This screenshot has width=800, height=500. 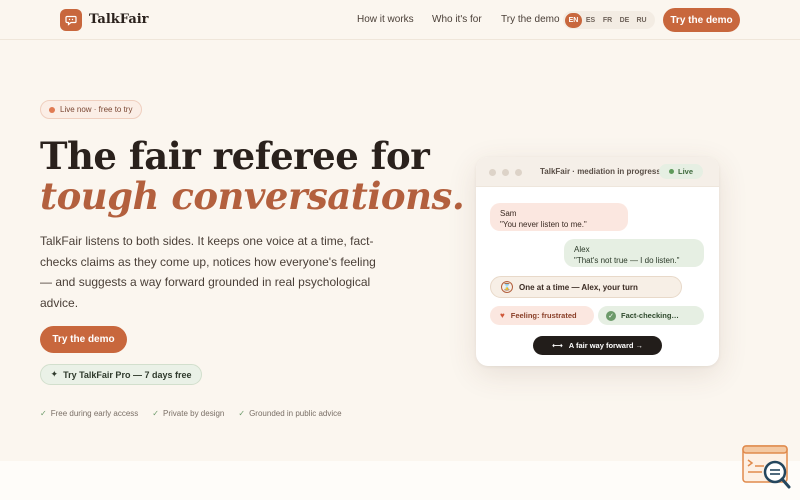 I want to click on lang-en: EN, so click(x=573, y=20).